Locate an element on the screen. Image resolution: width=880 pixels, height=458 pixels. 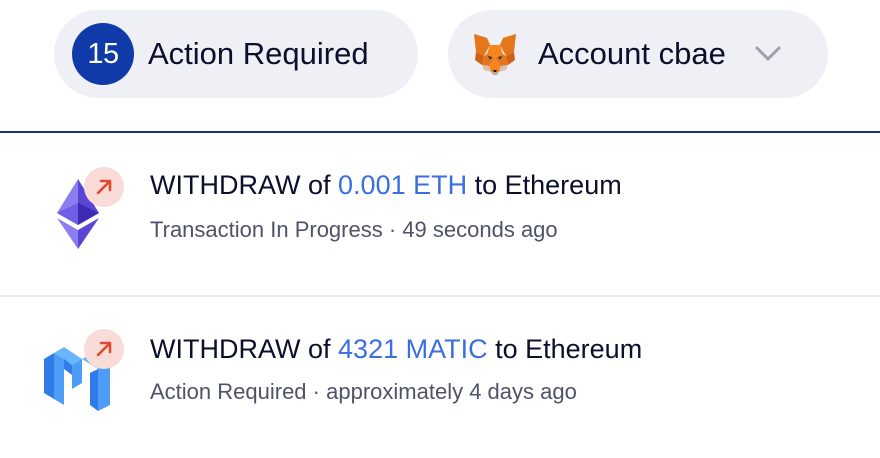
transaction-amount: 4321 MATIC is located at coordinates (413, 349).